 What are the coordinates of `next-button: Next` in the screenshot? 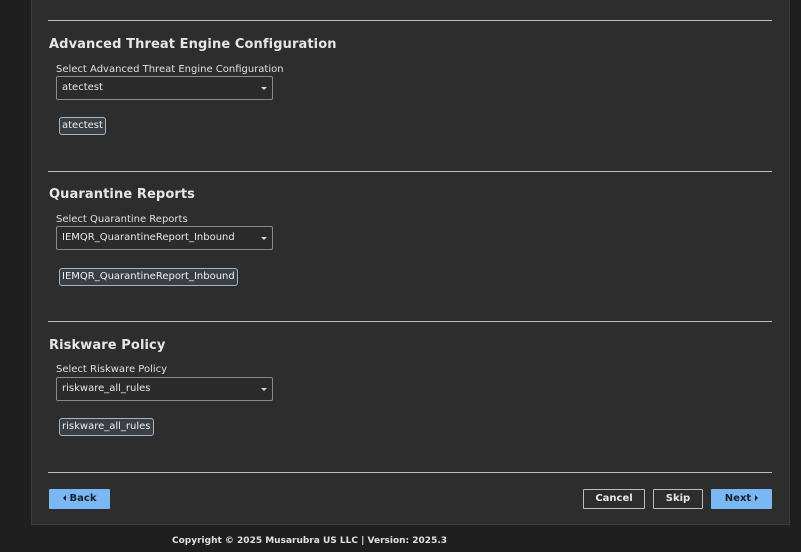 It's located at (741, 499).